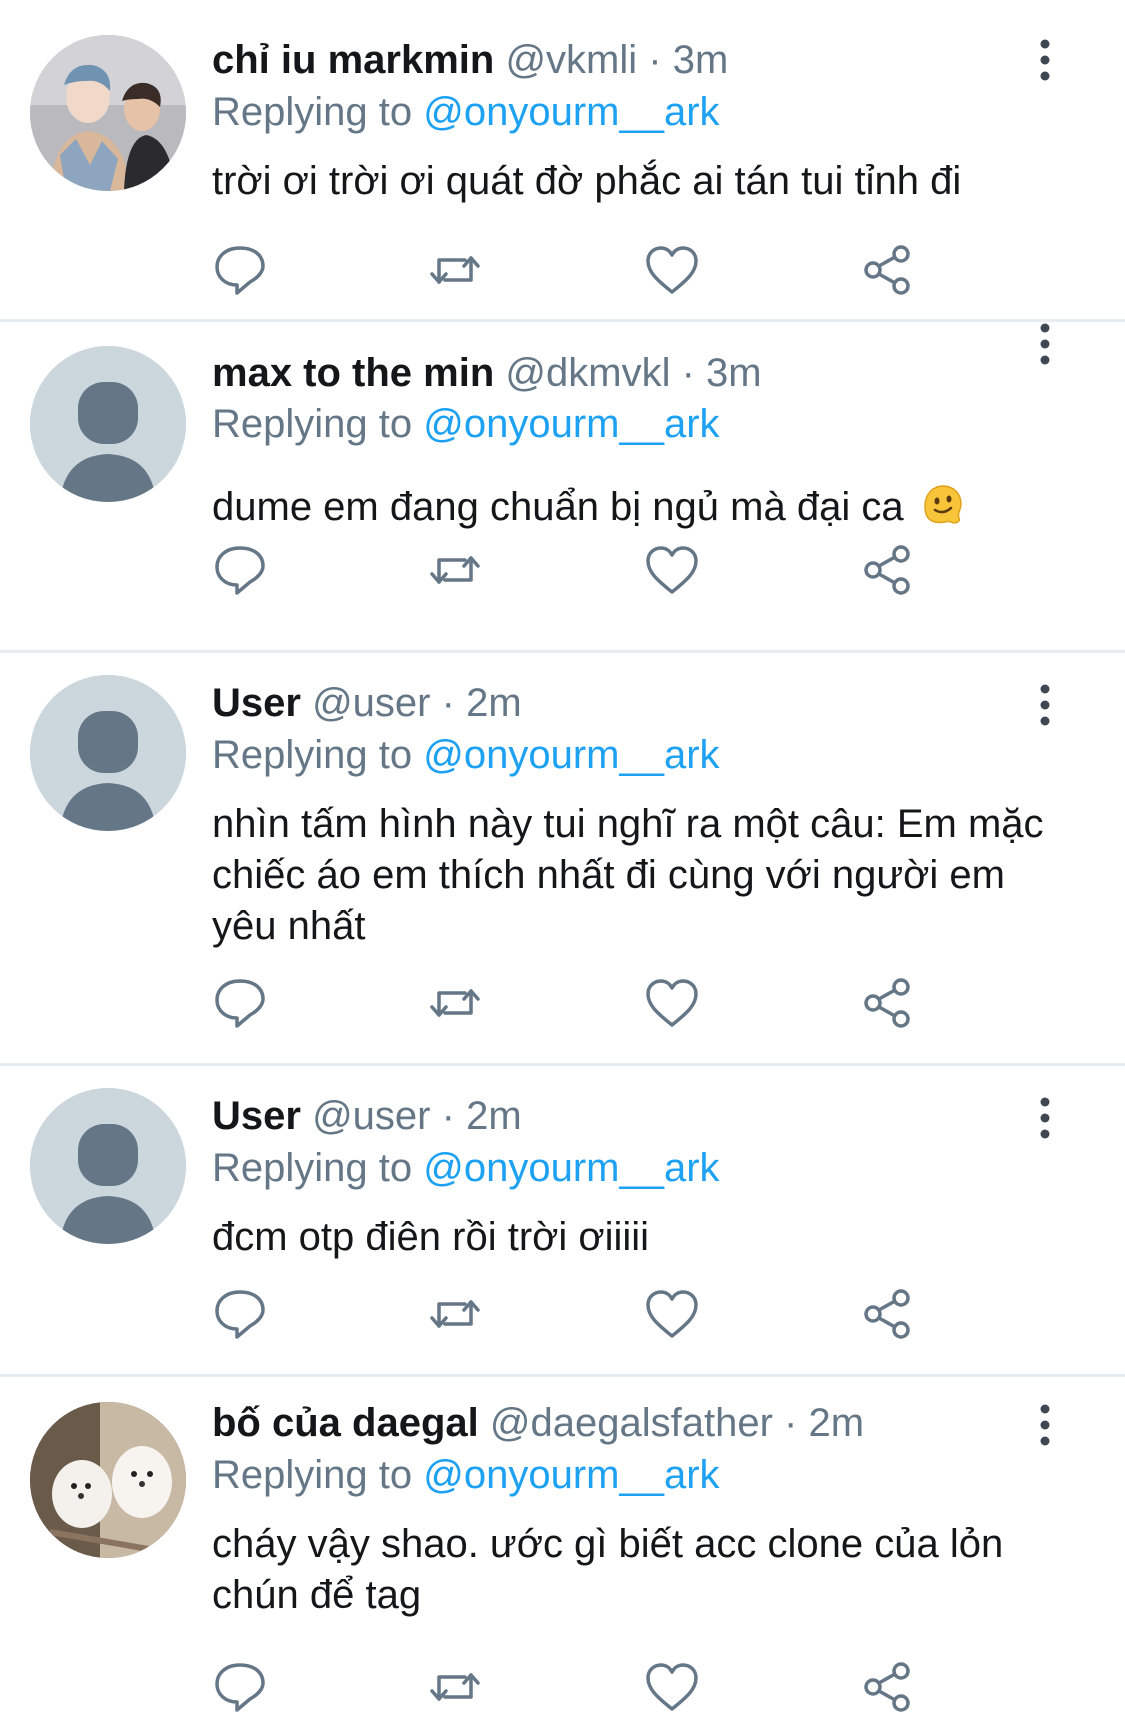  Describe the element at coordinates (571, 60) in the screenshot. I see `user-handle: @vkmli` at that location.